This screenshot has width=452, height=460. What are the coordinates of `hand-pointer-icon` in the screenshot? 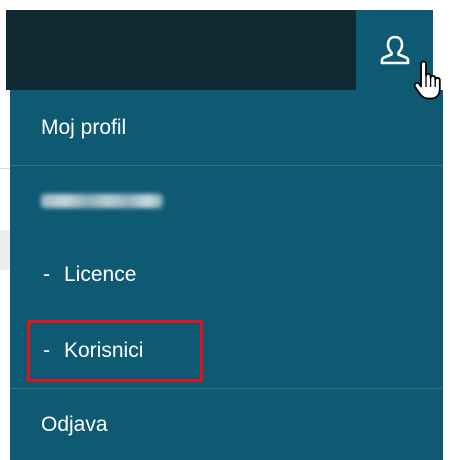 It's located at (427, 80).